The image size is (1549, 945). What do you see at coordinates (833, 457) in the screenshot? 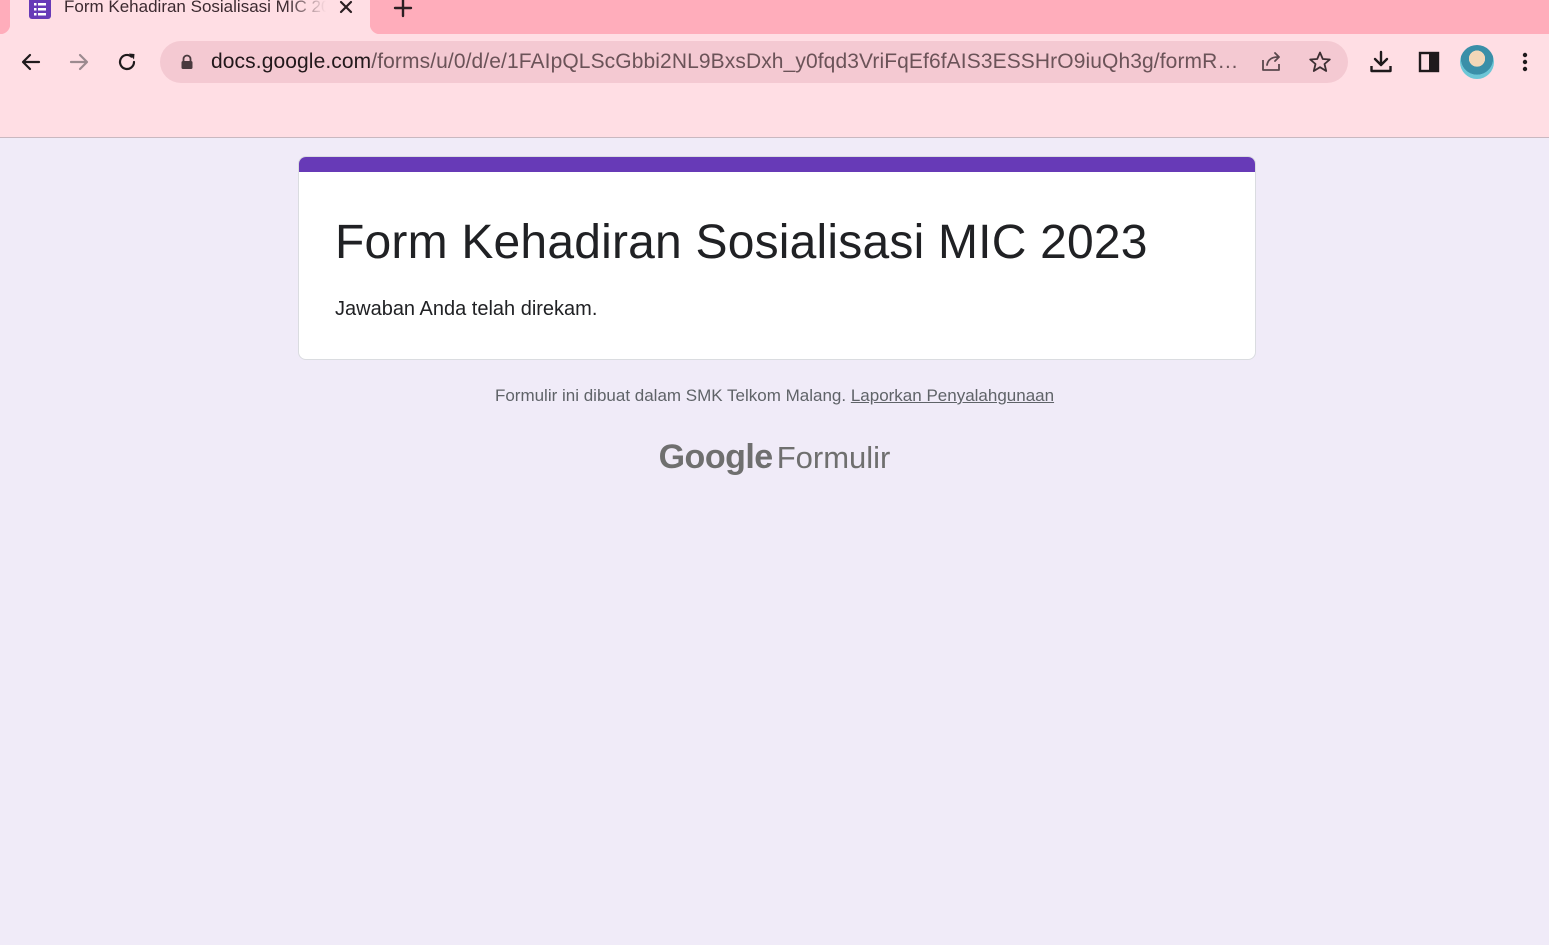
I see `brand-product: Formulir` at bounding box center [833, 457].